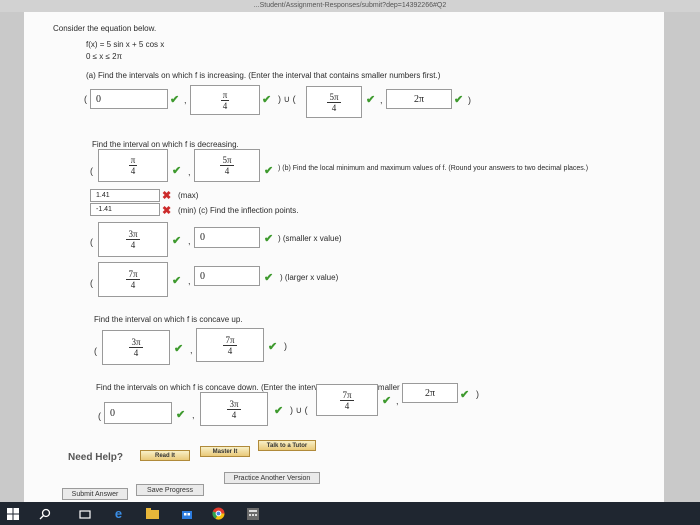  What do you see at coordinates (234, 409) in the screenshot?
I see `concave-down-1-right: 3π 4` at bounding box center [234, 409].